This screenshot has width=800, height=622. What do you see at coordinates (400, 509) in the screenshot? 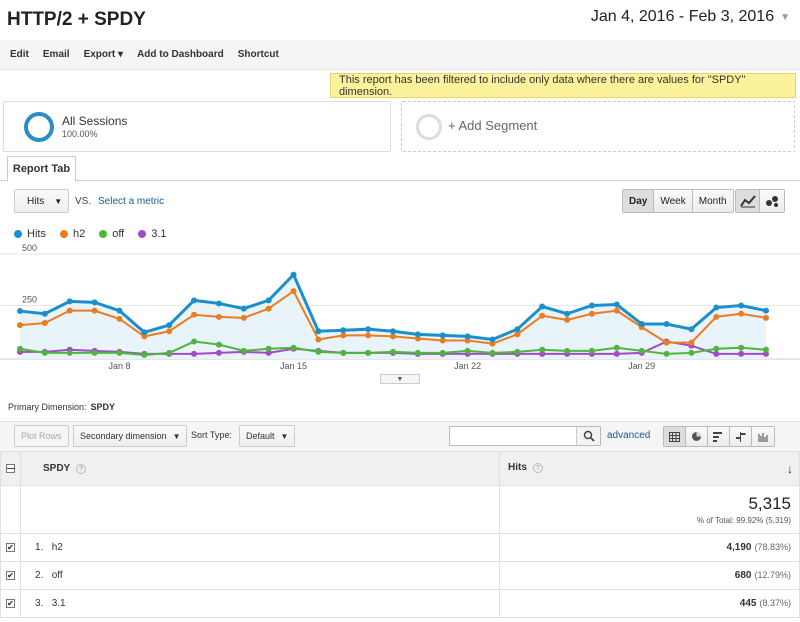
I see `totals-row: 5,315 % of Total: 99.92% (5,319)` at bounding box center [400, 509].